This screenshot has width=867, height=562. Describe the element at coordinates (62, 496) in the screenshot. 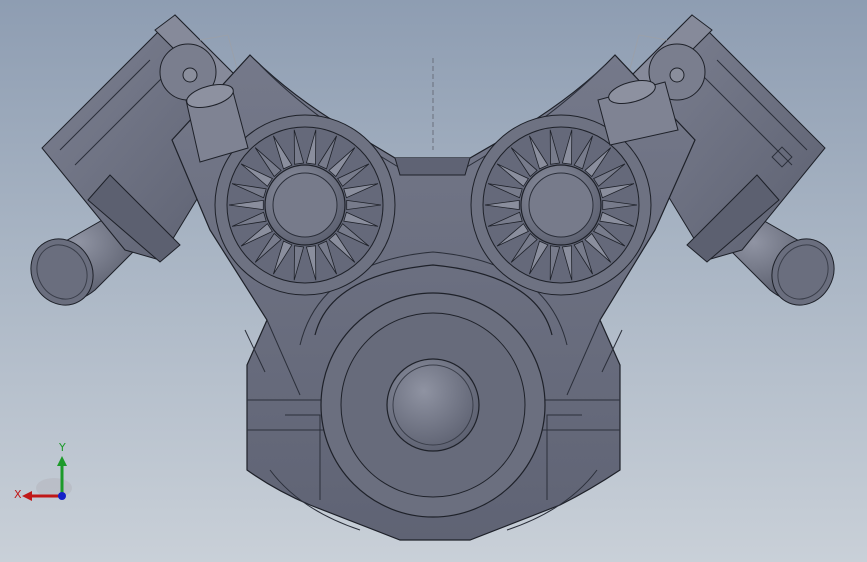

I see `z-axis-dot` at that location.